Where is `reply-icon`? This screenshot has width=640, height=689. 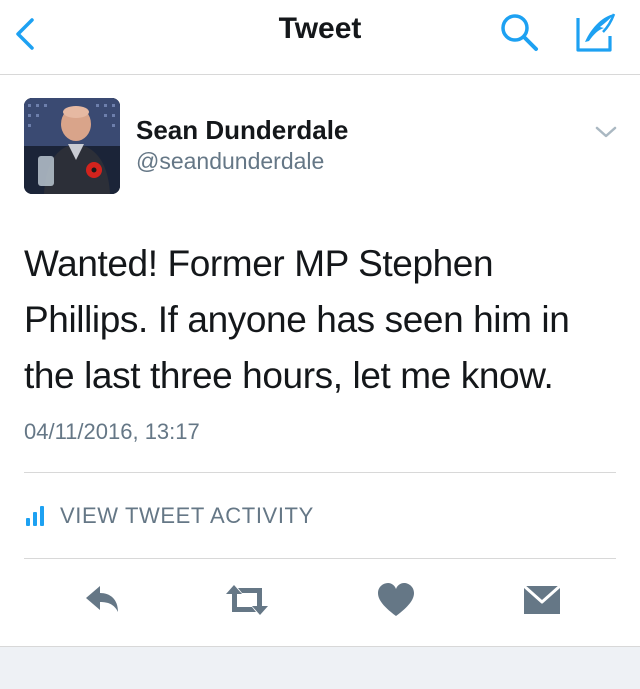 reply-icon is located at coordinates (102, 599).